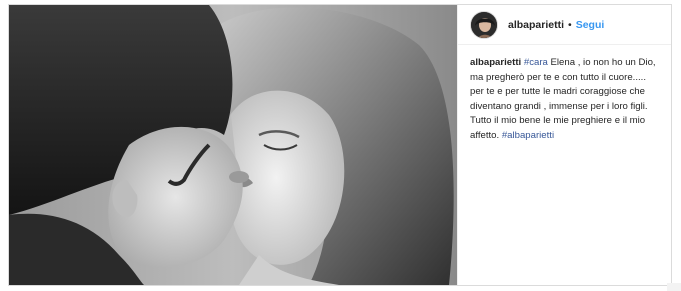 Image resolution: width=681 pixels, height=291 pixels. What do you see at coordinates (528, 135) in the screenshot?
I see `caption-hashtag-albaparietti: #albaparietti` at bounding box center [528, 135].